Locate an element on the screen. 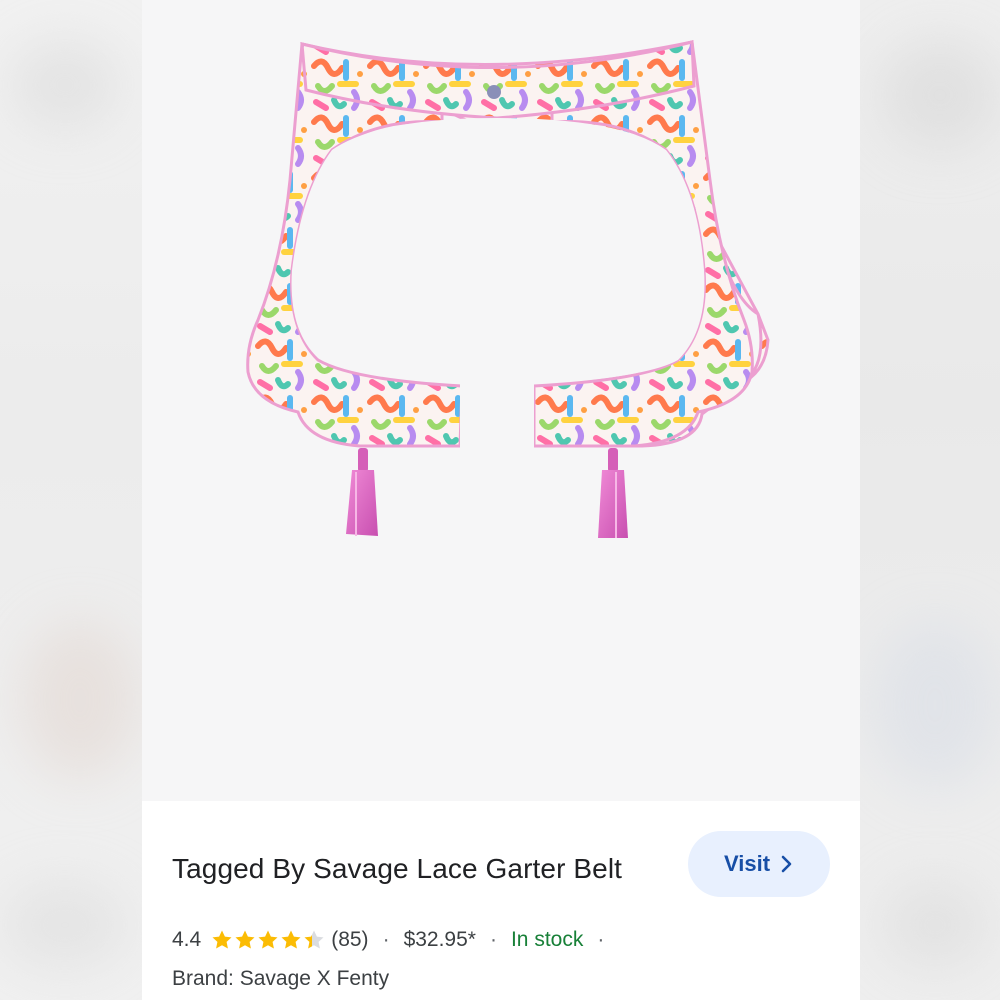 This screenshot has height=1000, width=1000. stock-status: In stock is located at coordinates (547, 939).